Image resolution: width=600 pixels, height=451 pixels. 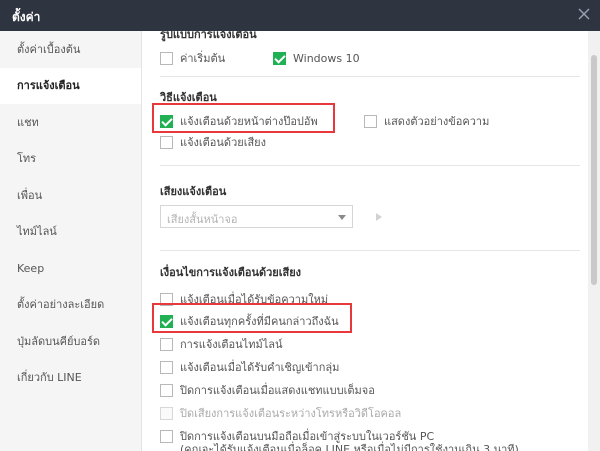 What do you see at coordinates (70, 50) in the screenshot?
I see `sidebar-item-general: ตั้งค่าเบื้องต้น` at bounding box center [70, 50].